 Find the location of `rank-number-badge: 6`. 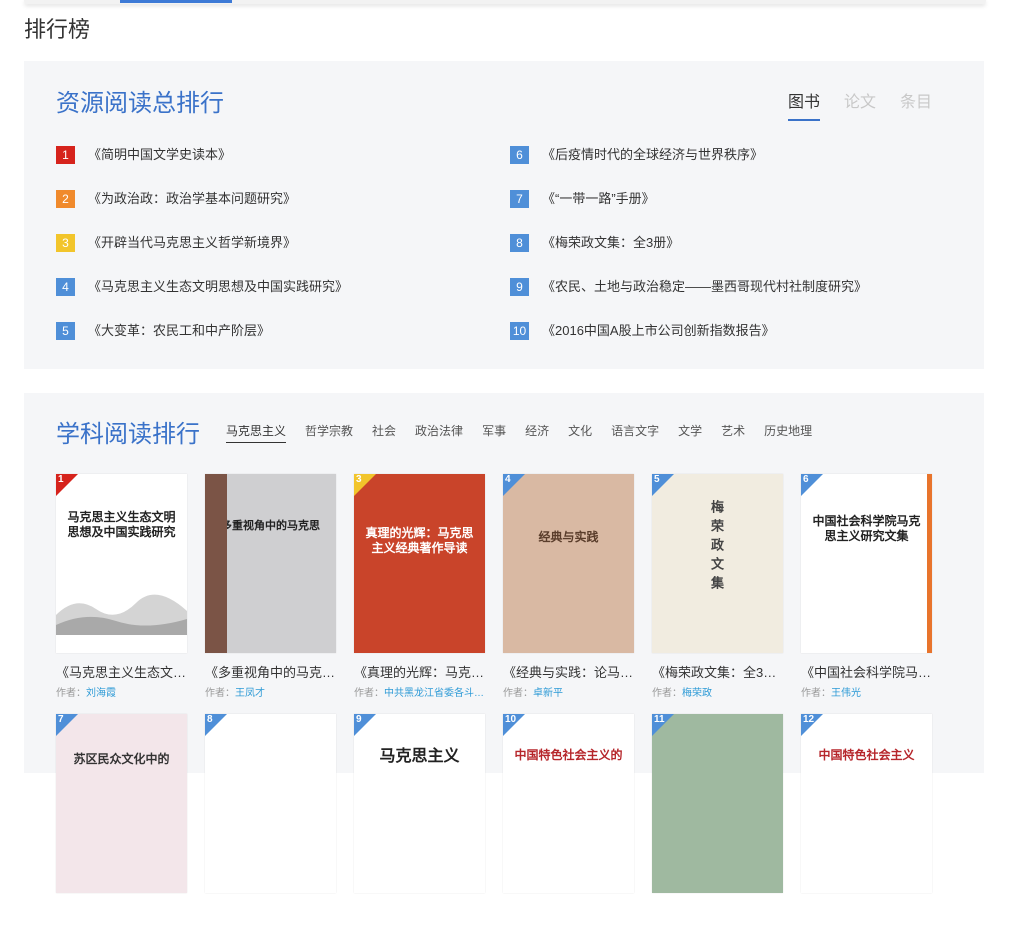

rank-number-badge: 6 is located at coordinates (519, 155).